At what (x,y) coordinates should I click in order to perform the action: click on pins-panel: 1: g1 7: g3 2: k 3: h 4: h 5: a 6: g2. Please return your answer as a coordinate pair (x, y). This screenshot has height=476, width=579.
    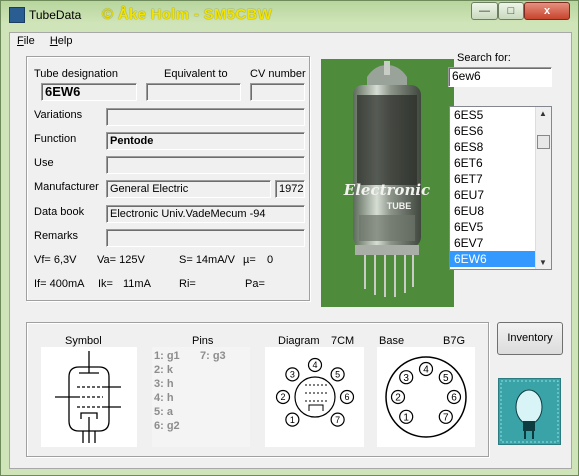
    Looking at the image, I should click on (201, 397).